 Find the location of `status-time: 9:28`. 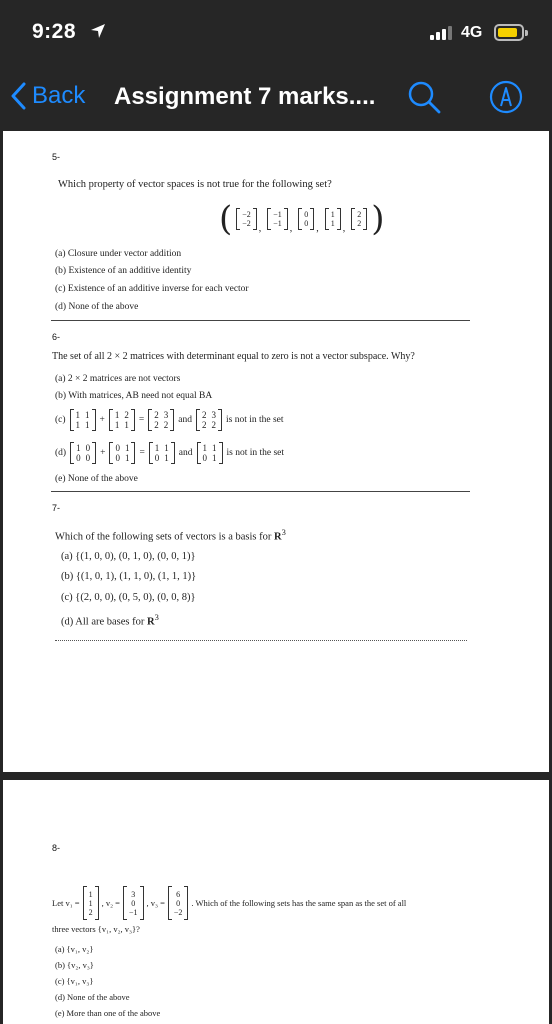

status-time: 9:28 is located at coordinates (54, 31).